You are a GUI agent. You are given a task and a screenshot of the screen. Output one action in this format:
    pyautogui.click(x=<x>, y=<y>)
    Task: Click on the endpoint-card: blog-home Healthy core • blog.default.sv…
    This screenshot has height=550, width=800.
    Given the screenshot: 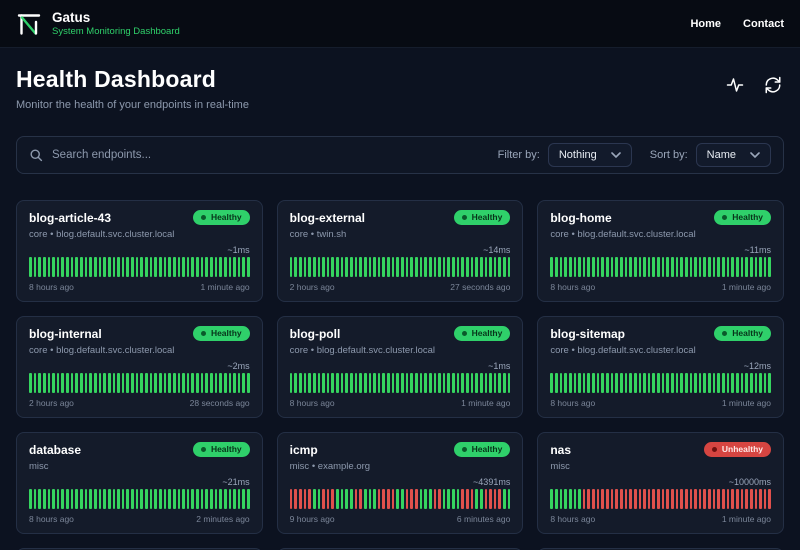 What is the action you would take?
    pyautogui.click(x=660, y=251)
    